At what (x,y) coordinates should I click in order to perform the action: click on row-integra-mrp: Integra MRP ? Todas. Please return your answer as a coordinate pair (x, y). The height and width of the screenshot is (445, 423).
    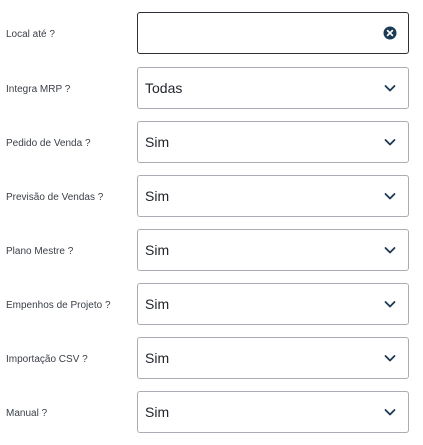
    Looking at the image, I should click on (211, 89).